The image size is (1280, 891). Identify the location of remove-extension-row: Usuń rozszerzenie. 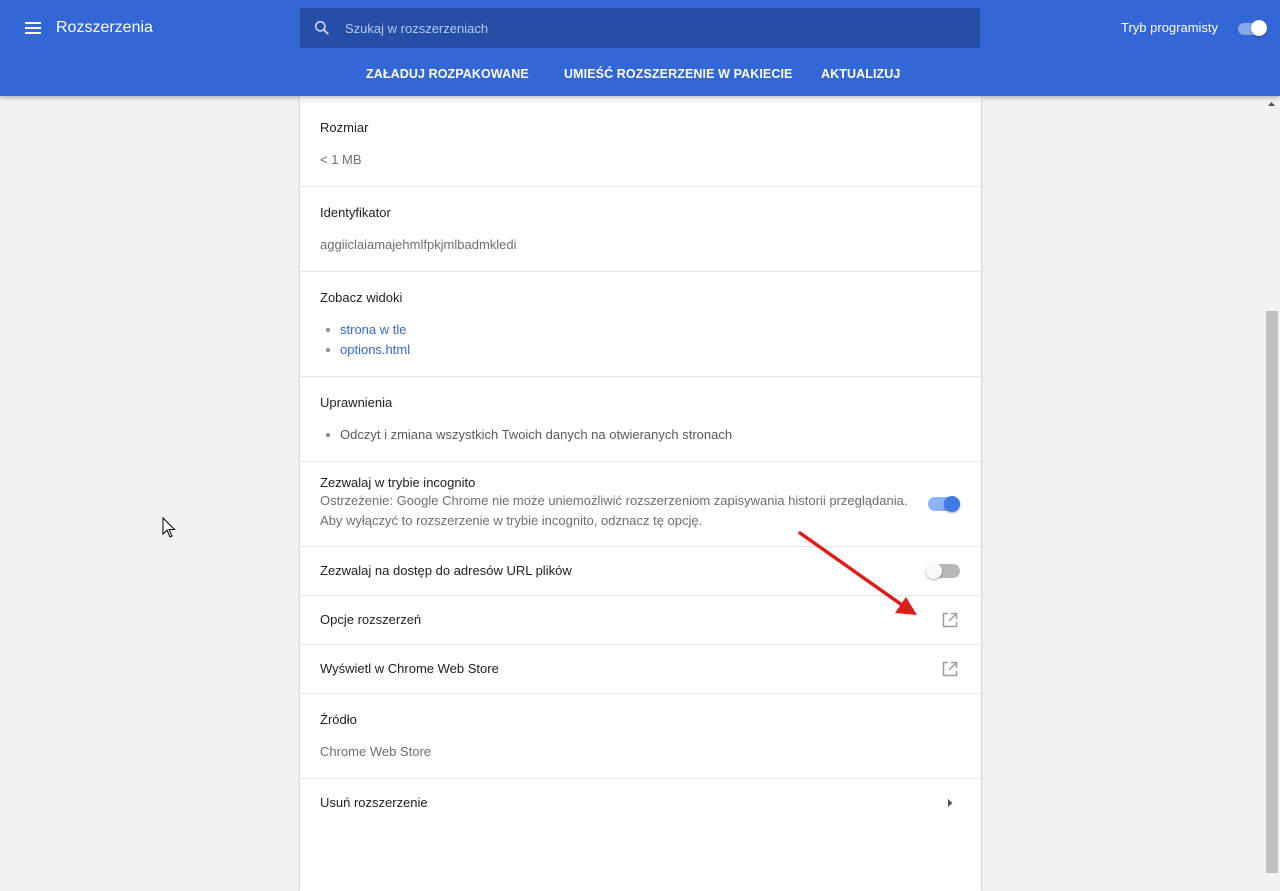
(640, 803).